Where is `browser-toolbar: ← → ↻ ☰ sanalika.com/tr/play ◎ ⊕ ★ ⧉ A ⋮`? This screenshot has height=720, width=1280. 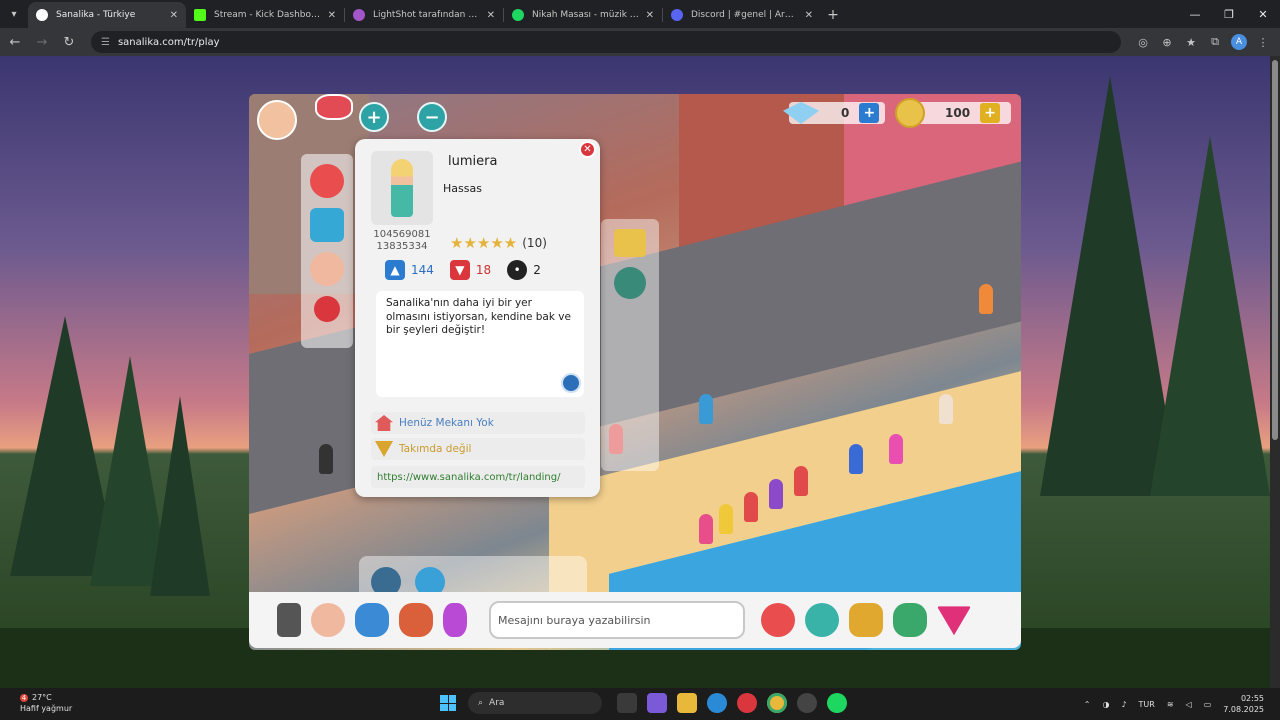
browser-toolbar: ← → ↻ ☰ sanalika.com/tr/play ◎ ⊕ ★ ⧉ A ⋮ is located at coordinates (640, 42).